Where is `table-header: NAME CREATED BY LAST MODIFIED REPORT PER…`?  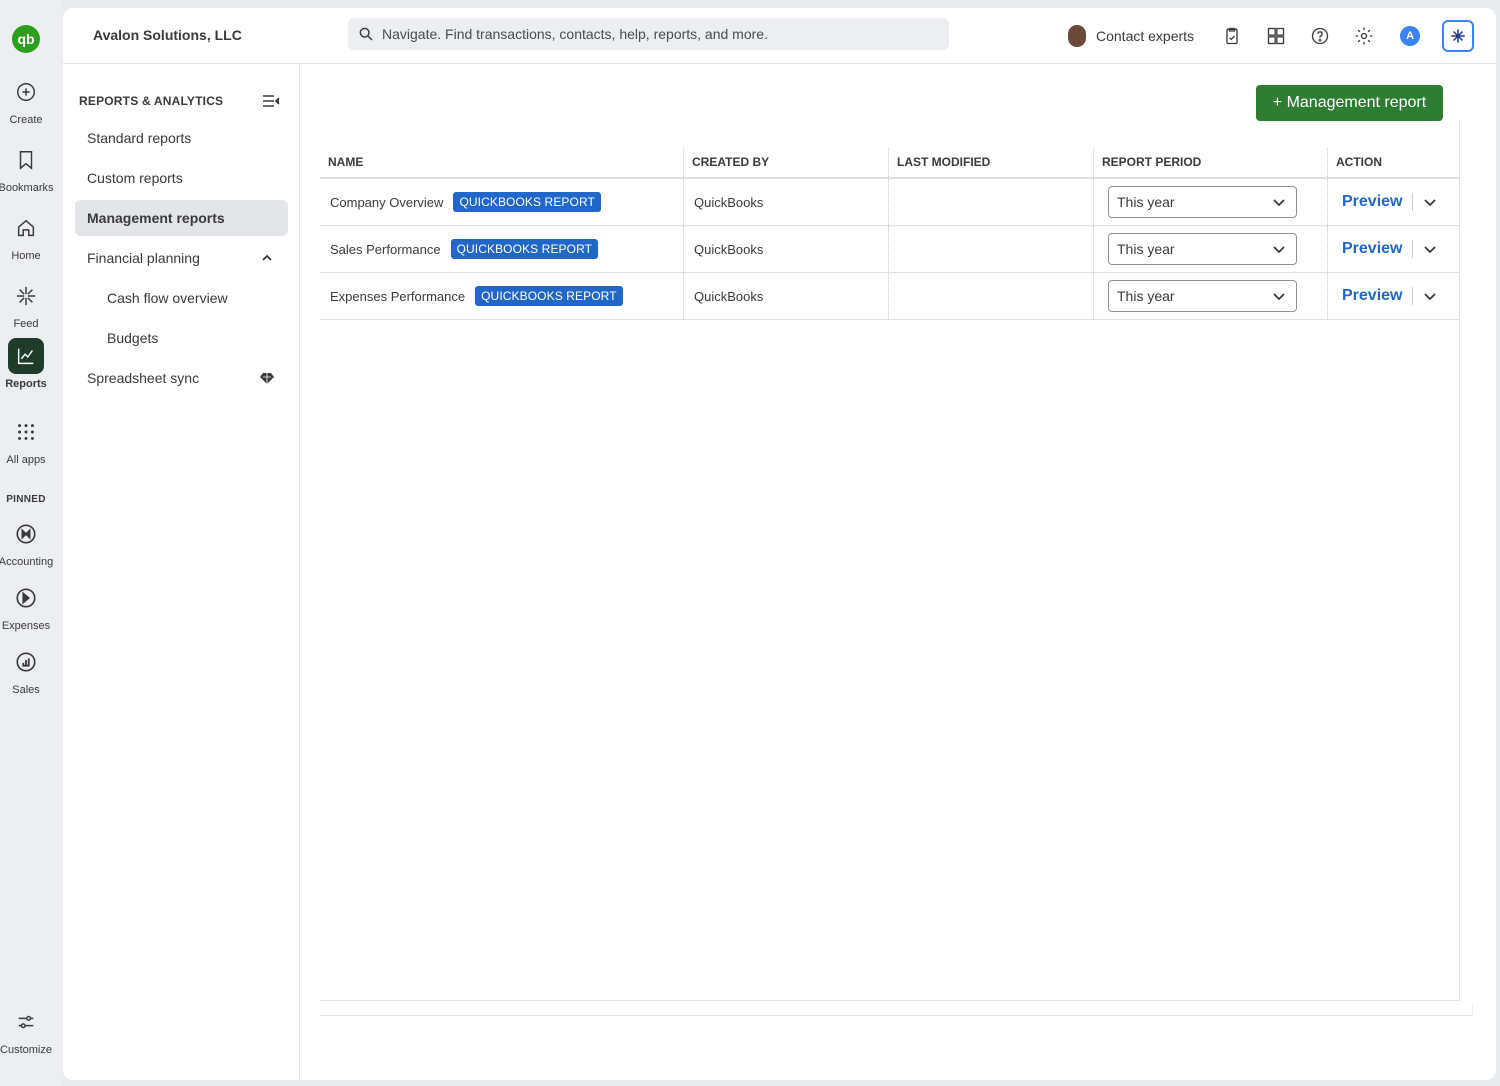 table-header: NAME CREATED BY LAST MODIFIED REPORT PER… is located at coordinates (889, 163).